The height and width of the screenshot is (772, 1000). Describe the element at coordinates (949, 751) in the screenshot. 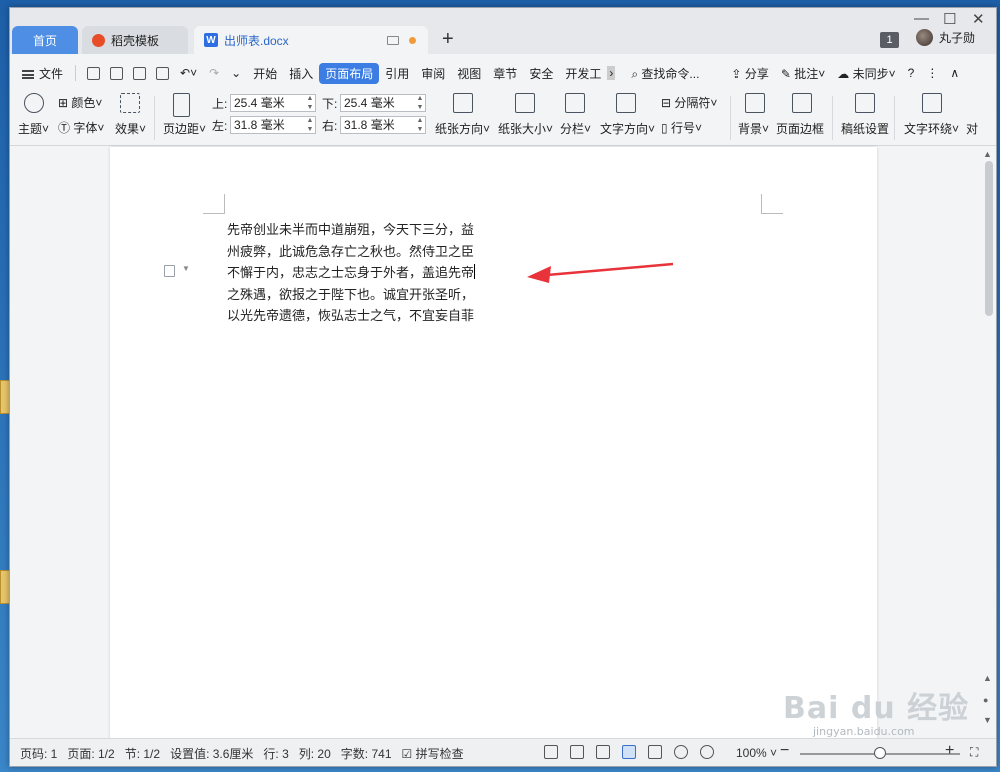

I see `zoom-in-button: +` at that location.